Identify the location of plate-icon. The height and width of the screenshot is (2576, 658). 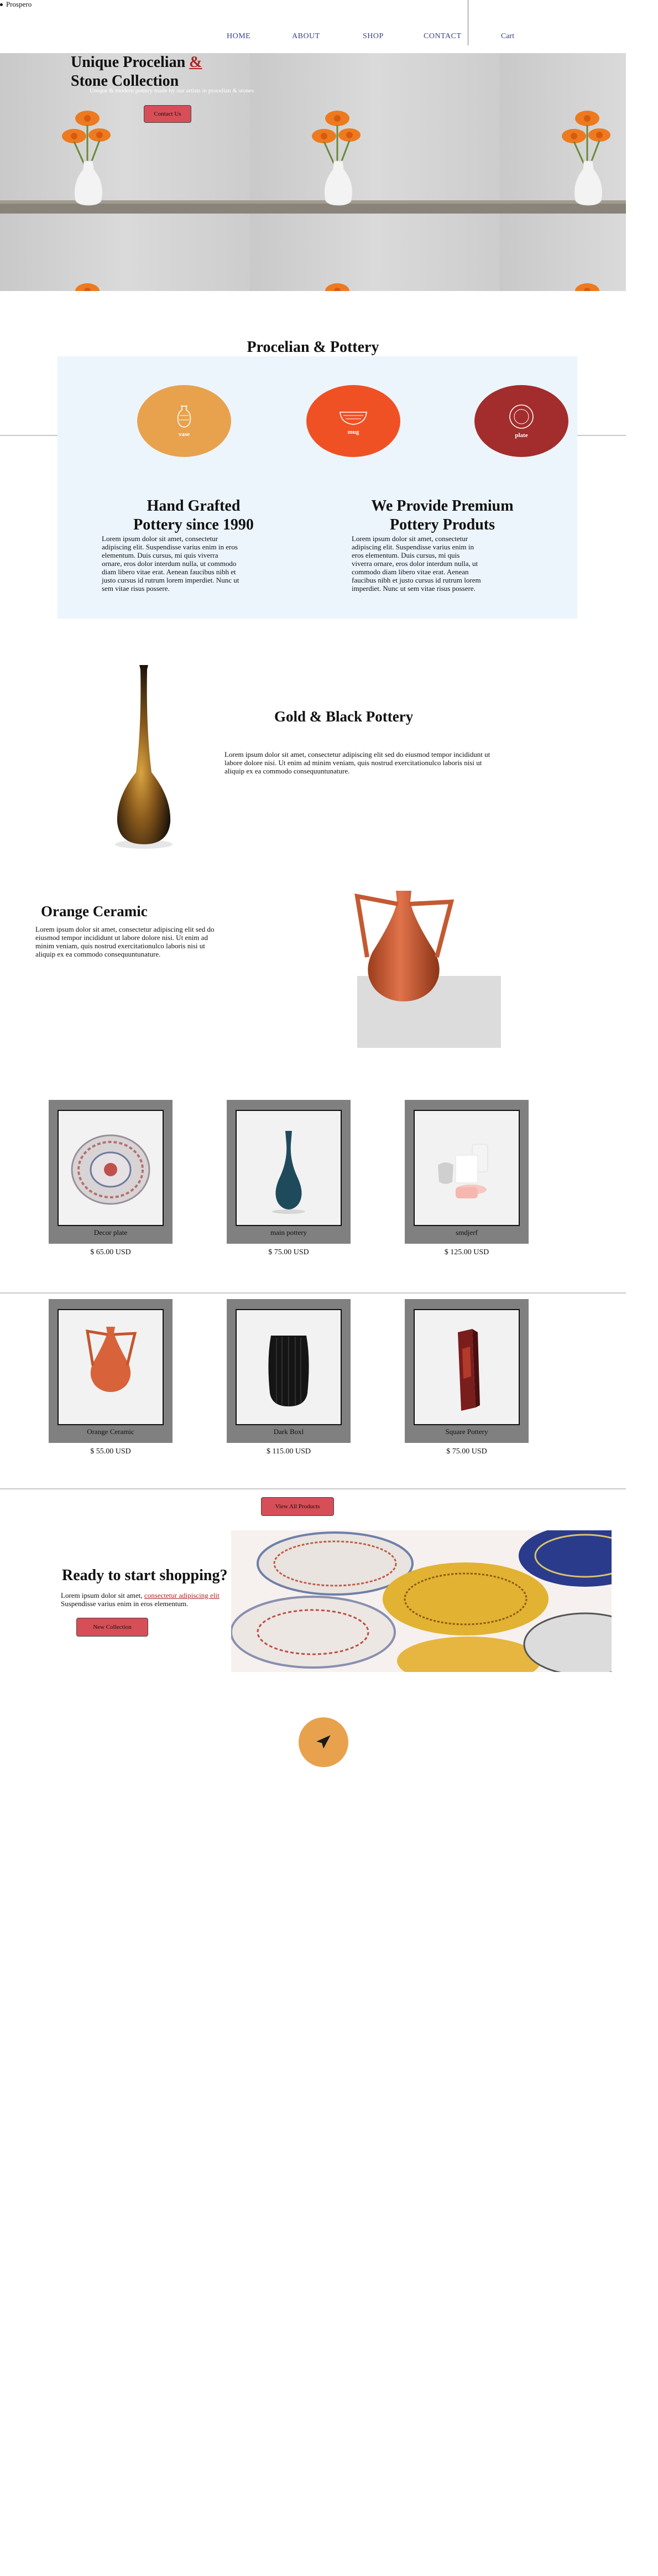
(521, 417).